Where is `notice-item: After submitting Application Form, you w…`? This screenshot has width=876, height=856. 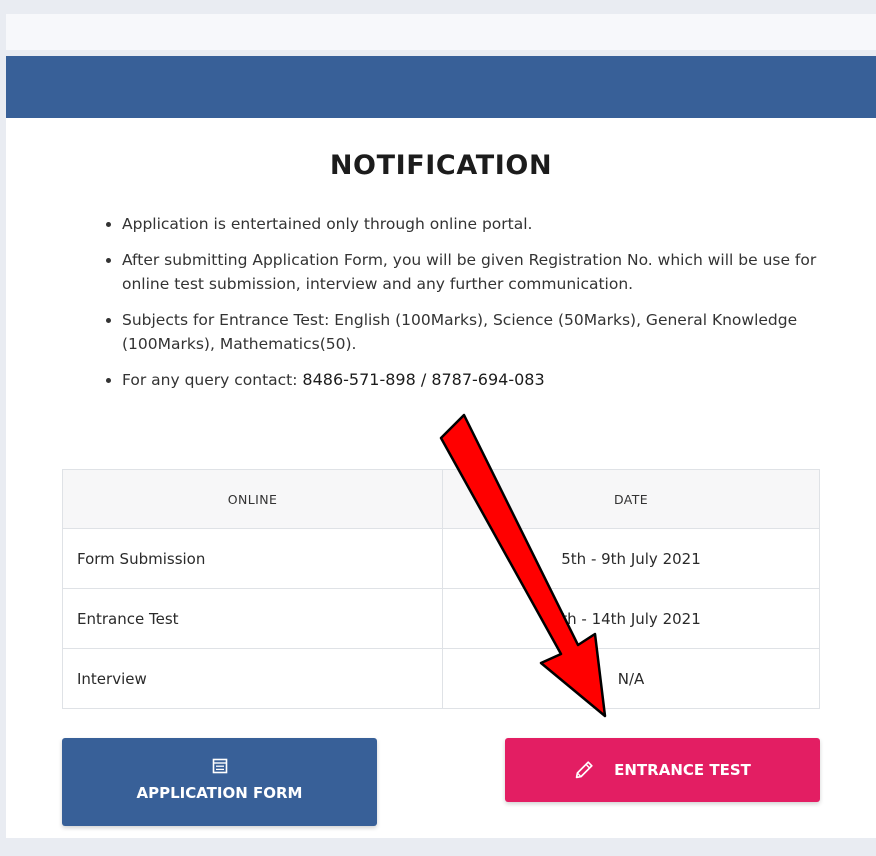 notice-item: After submitting Application Form, you w… is located at coordinates (472, 272).